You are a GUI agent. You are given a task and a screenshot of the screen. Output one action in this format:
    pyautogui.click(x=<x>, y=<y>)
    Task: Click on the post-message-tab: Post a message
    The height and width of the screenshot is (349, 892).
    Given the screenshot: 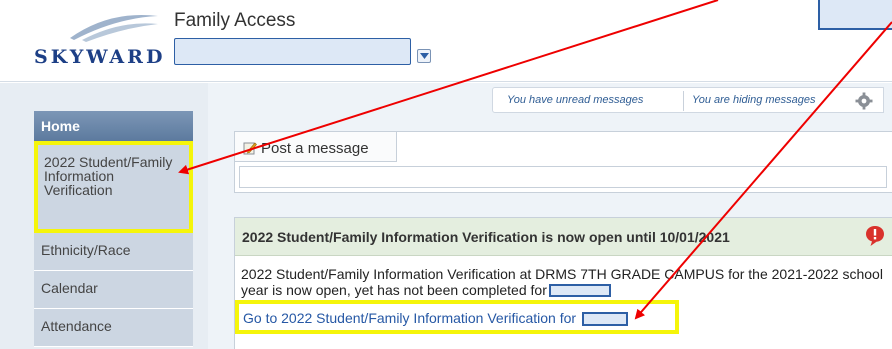 What is the action you would take?
    pyautogui.click(x=316, y=147)
    